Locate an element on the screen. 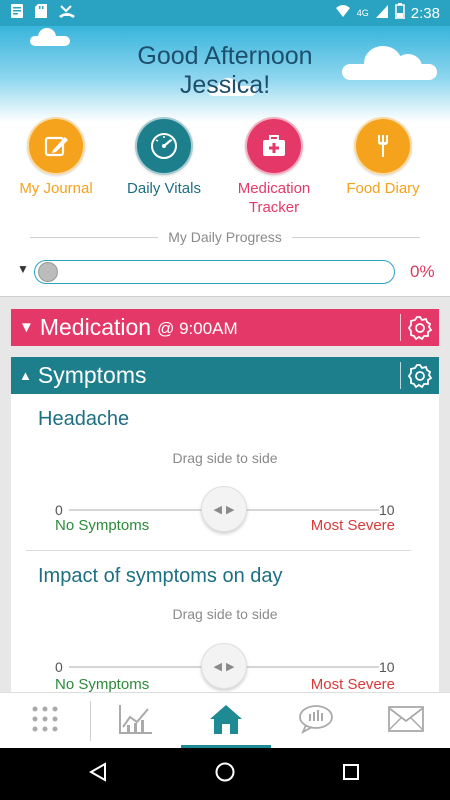 The width and height of the screenshot is (450, 800). my-journal-label: My Journal is located at coordinates (56, 188).